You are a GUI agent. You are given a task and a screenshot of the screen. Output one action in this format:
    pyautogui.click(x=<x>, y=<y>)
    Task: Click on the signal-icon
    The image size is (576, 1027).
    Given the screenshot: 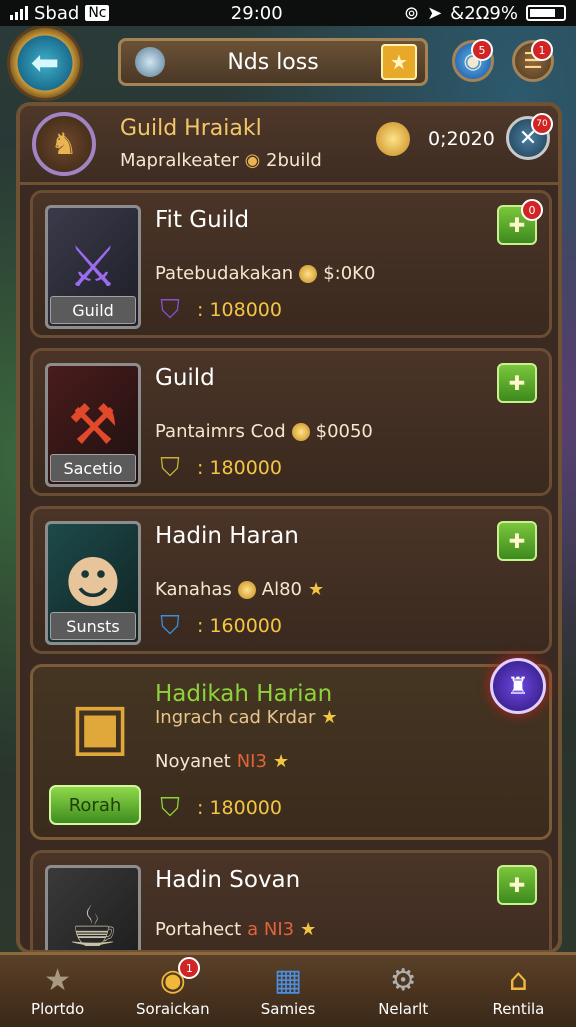 What is the action you would take?
    pyautogui.click(x=19, y=13)
    